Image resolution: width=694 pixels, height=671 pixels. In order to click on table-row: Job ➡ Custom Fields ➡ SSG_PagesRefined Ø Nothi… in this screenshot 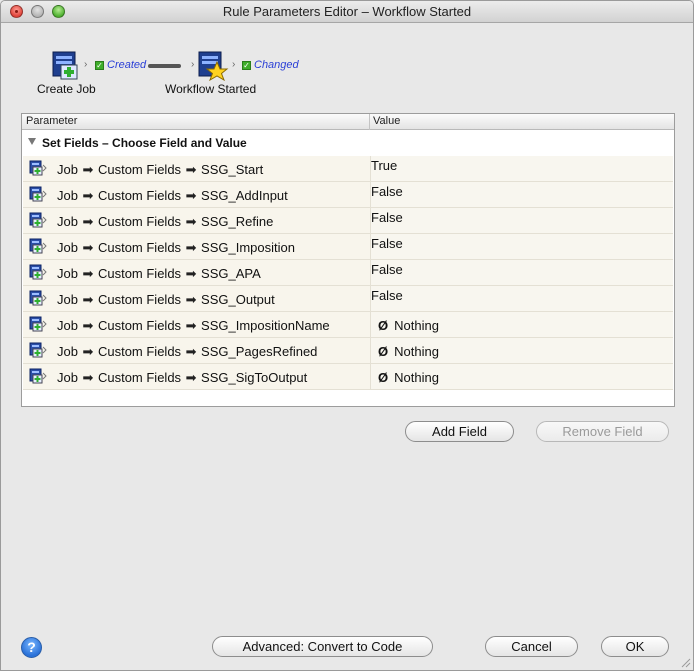, I will do `click(348, 351)`.